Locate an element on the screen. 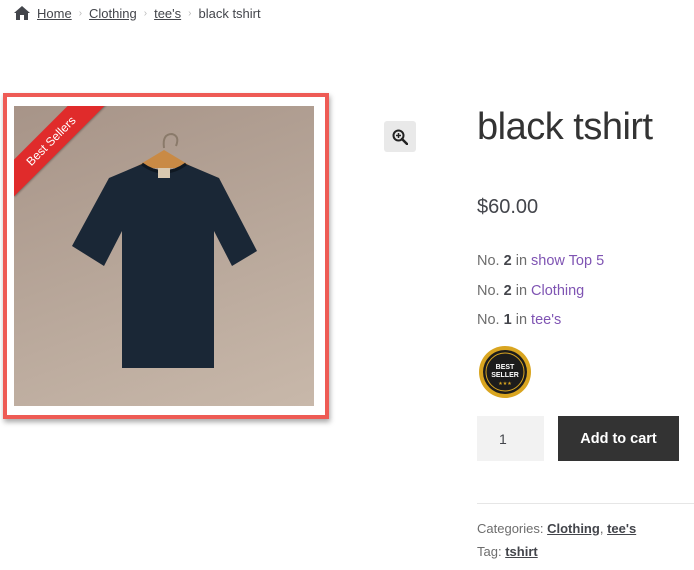  zoom-button is located at coordinates (400, 136).